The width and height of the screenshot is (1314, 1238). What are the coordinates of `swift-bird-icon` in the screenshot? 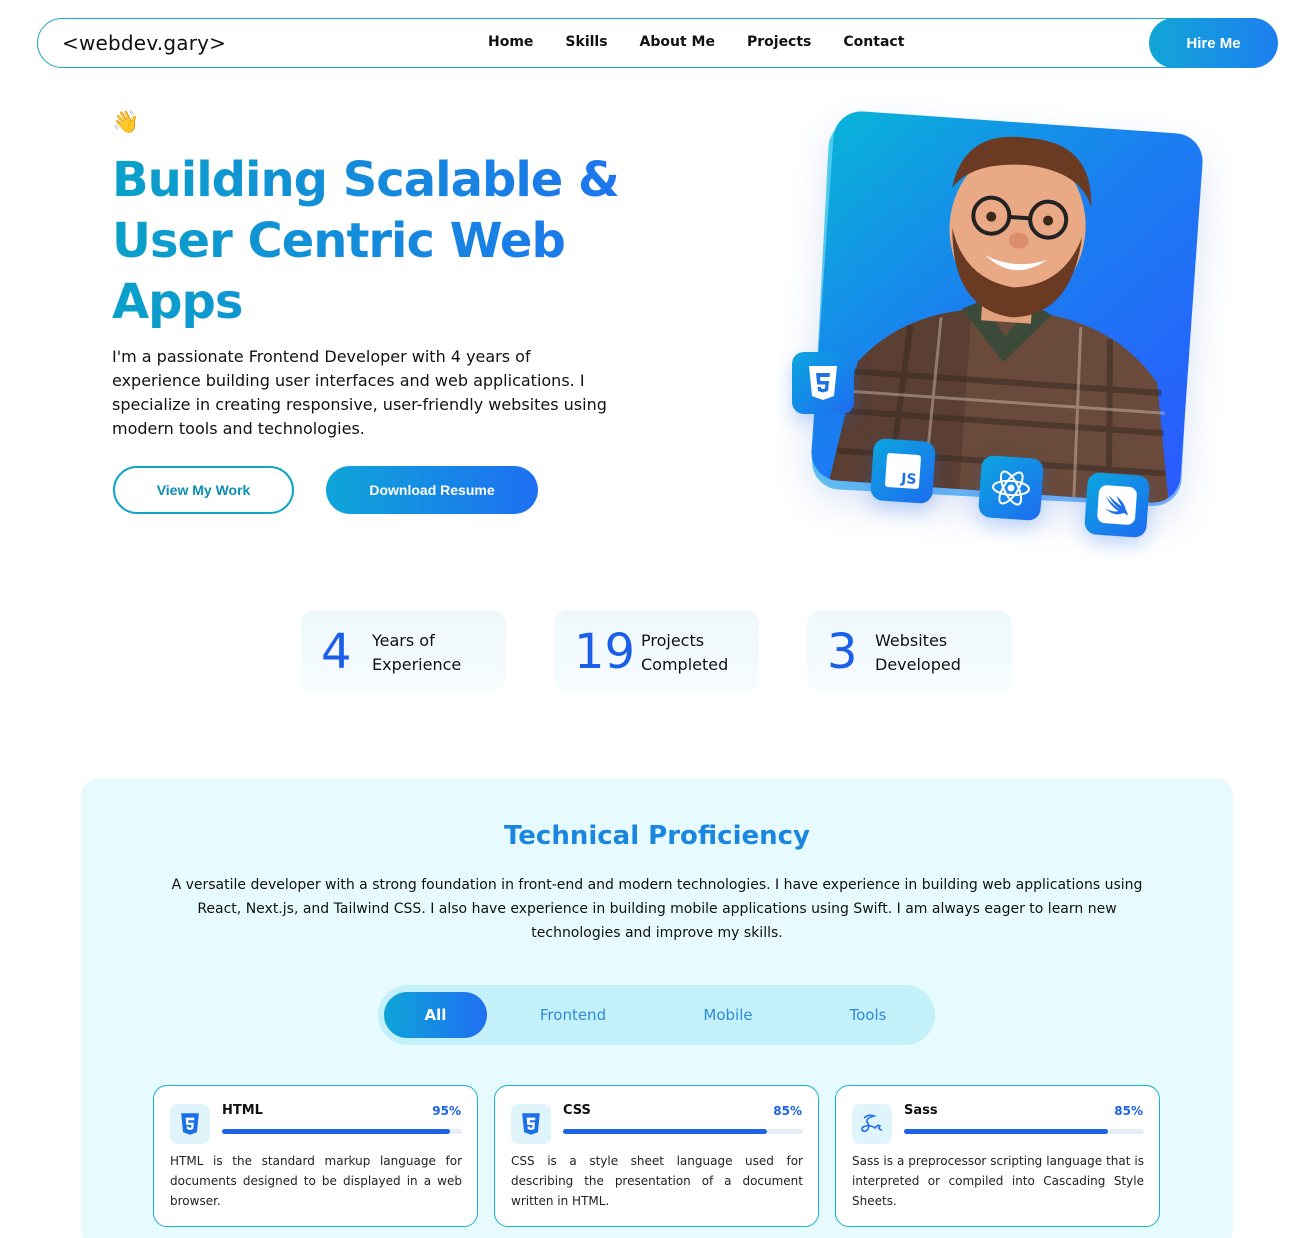 It's located at (1116, 505).